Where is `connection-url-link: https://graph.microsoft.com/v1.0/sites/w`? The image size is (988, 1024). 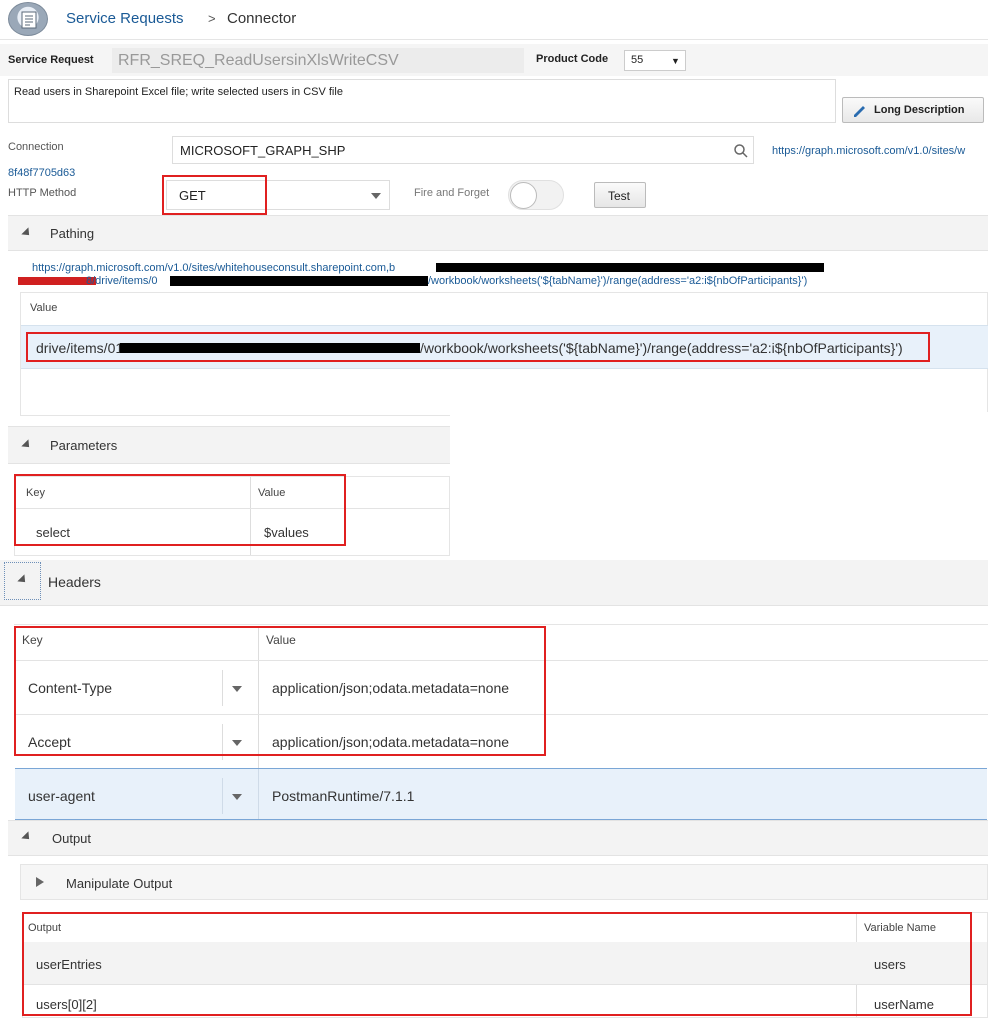
connection-url-link: https://graph.microsoft.com/v1.0/sites/w is located at coordinates (880, 151).